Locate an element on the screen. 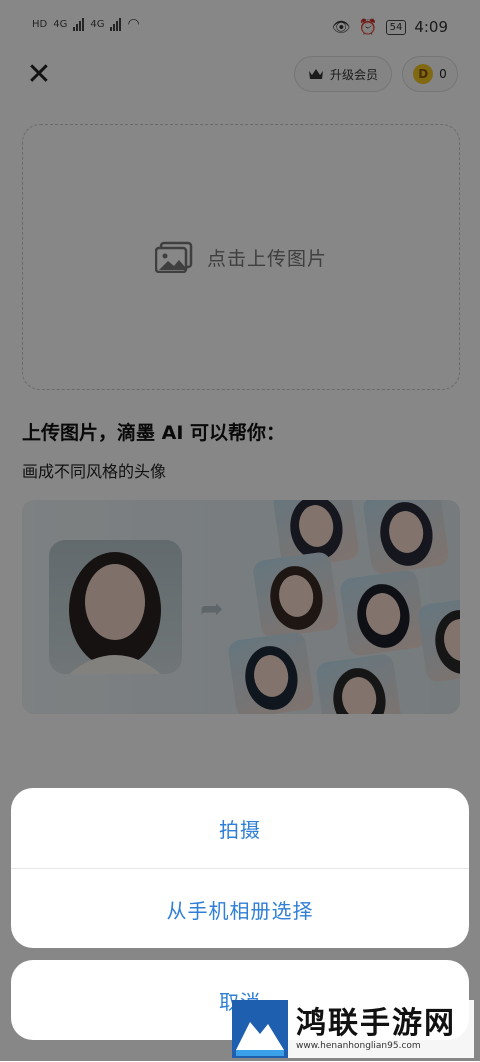 The height and width of the screenshot is (1062, 480). image-source-action-sheet: 拍摄 从手机相册选择 is located at coordinates (240, 868).